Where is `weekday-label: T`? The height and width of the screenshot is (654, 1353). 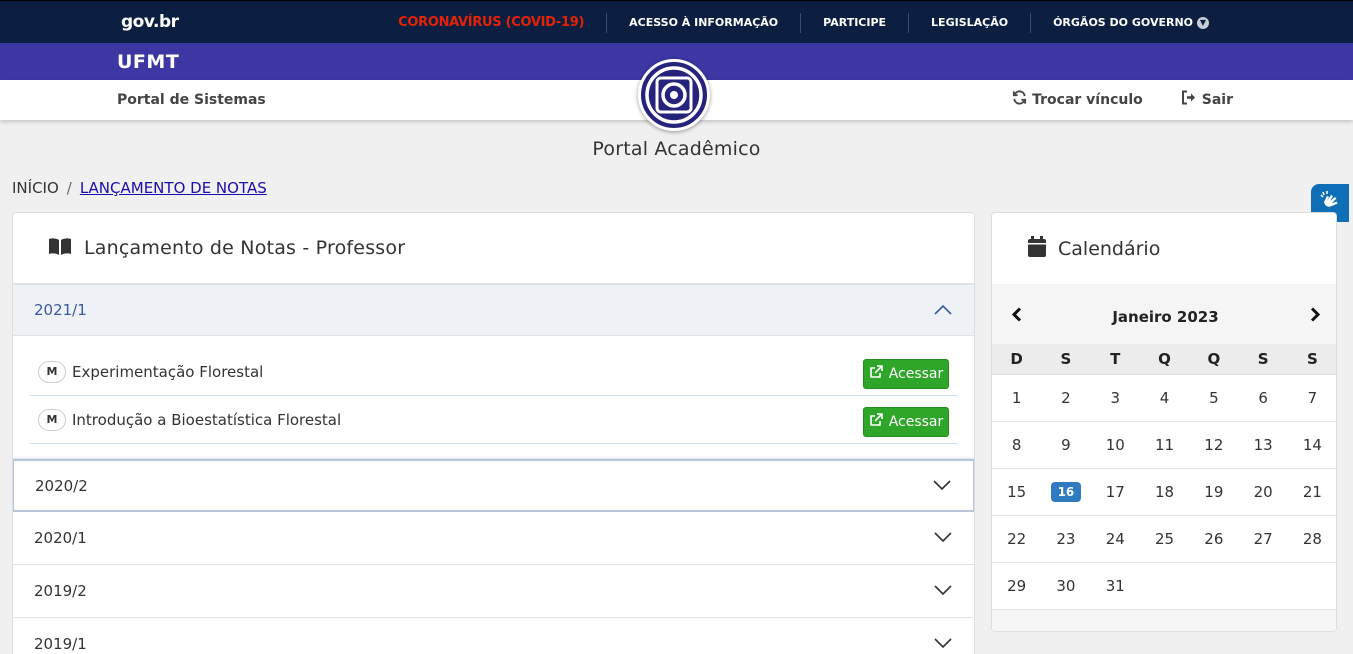 weekday-label: T is located at coordinates (1115, 359).